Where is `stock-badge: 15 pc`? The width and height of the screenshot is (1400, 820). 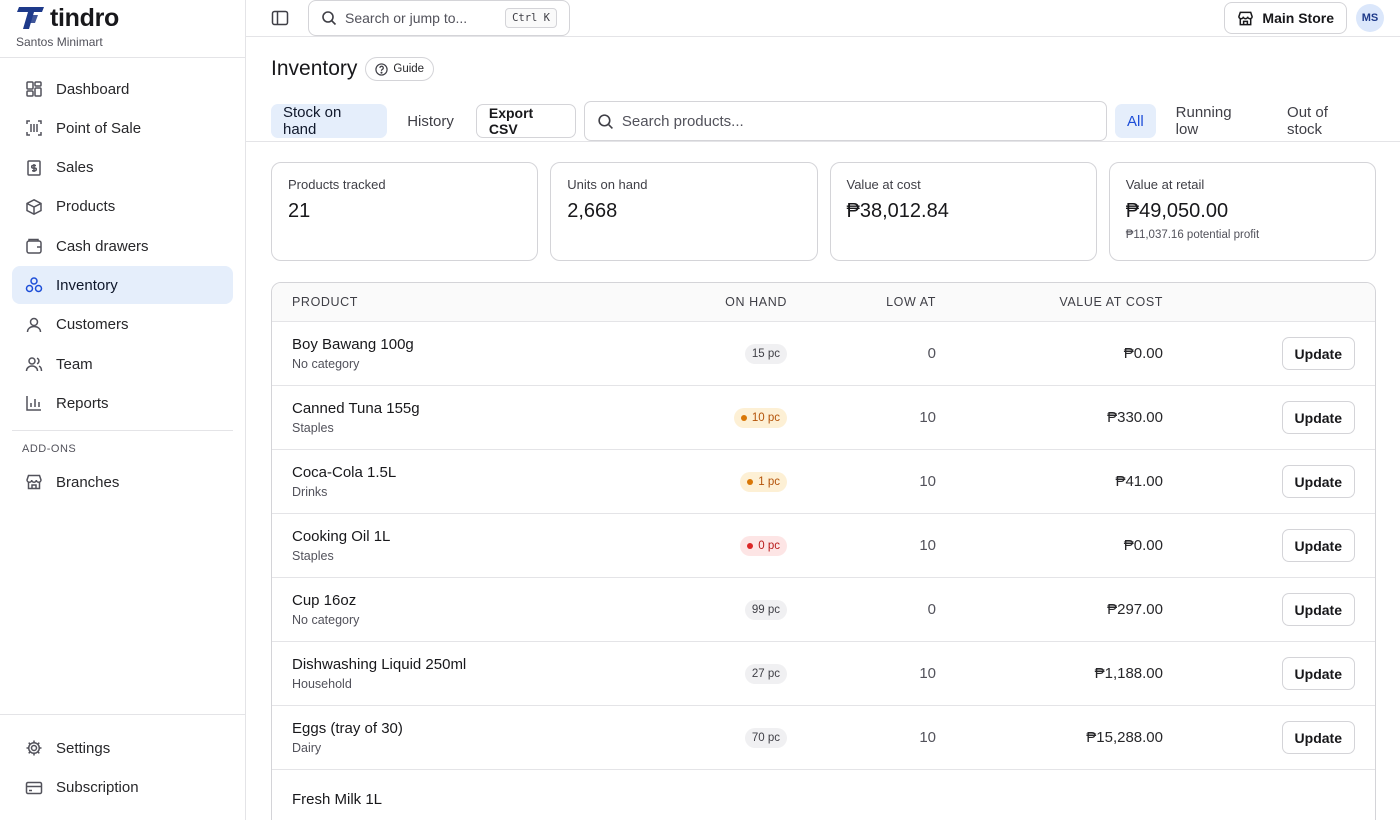 stock-badge: 15 pc is located at coordinates (765, 353).